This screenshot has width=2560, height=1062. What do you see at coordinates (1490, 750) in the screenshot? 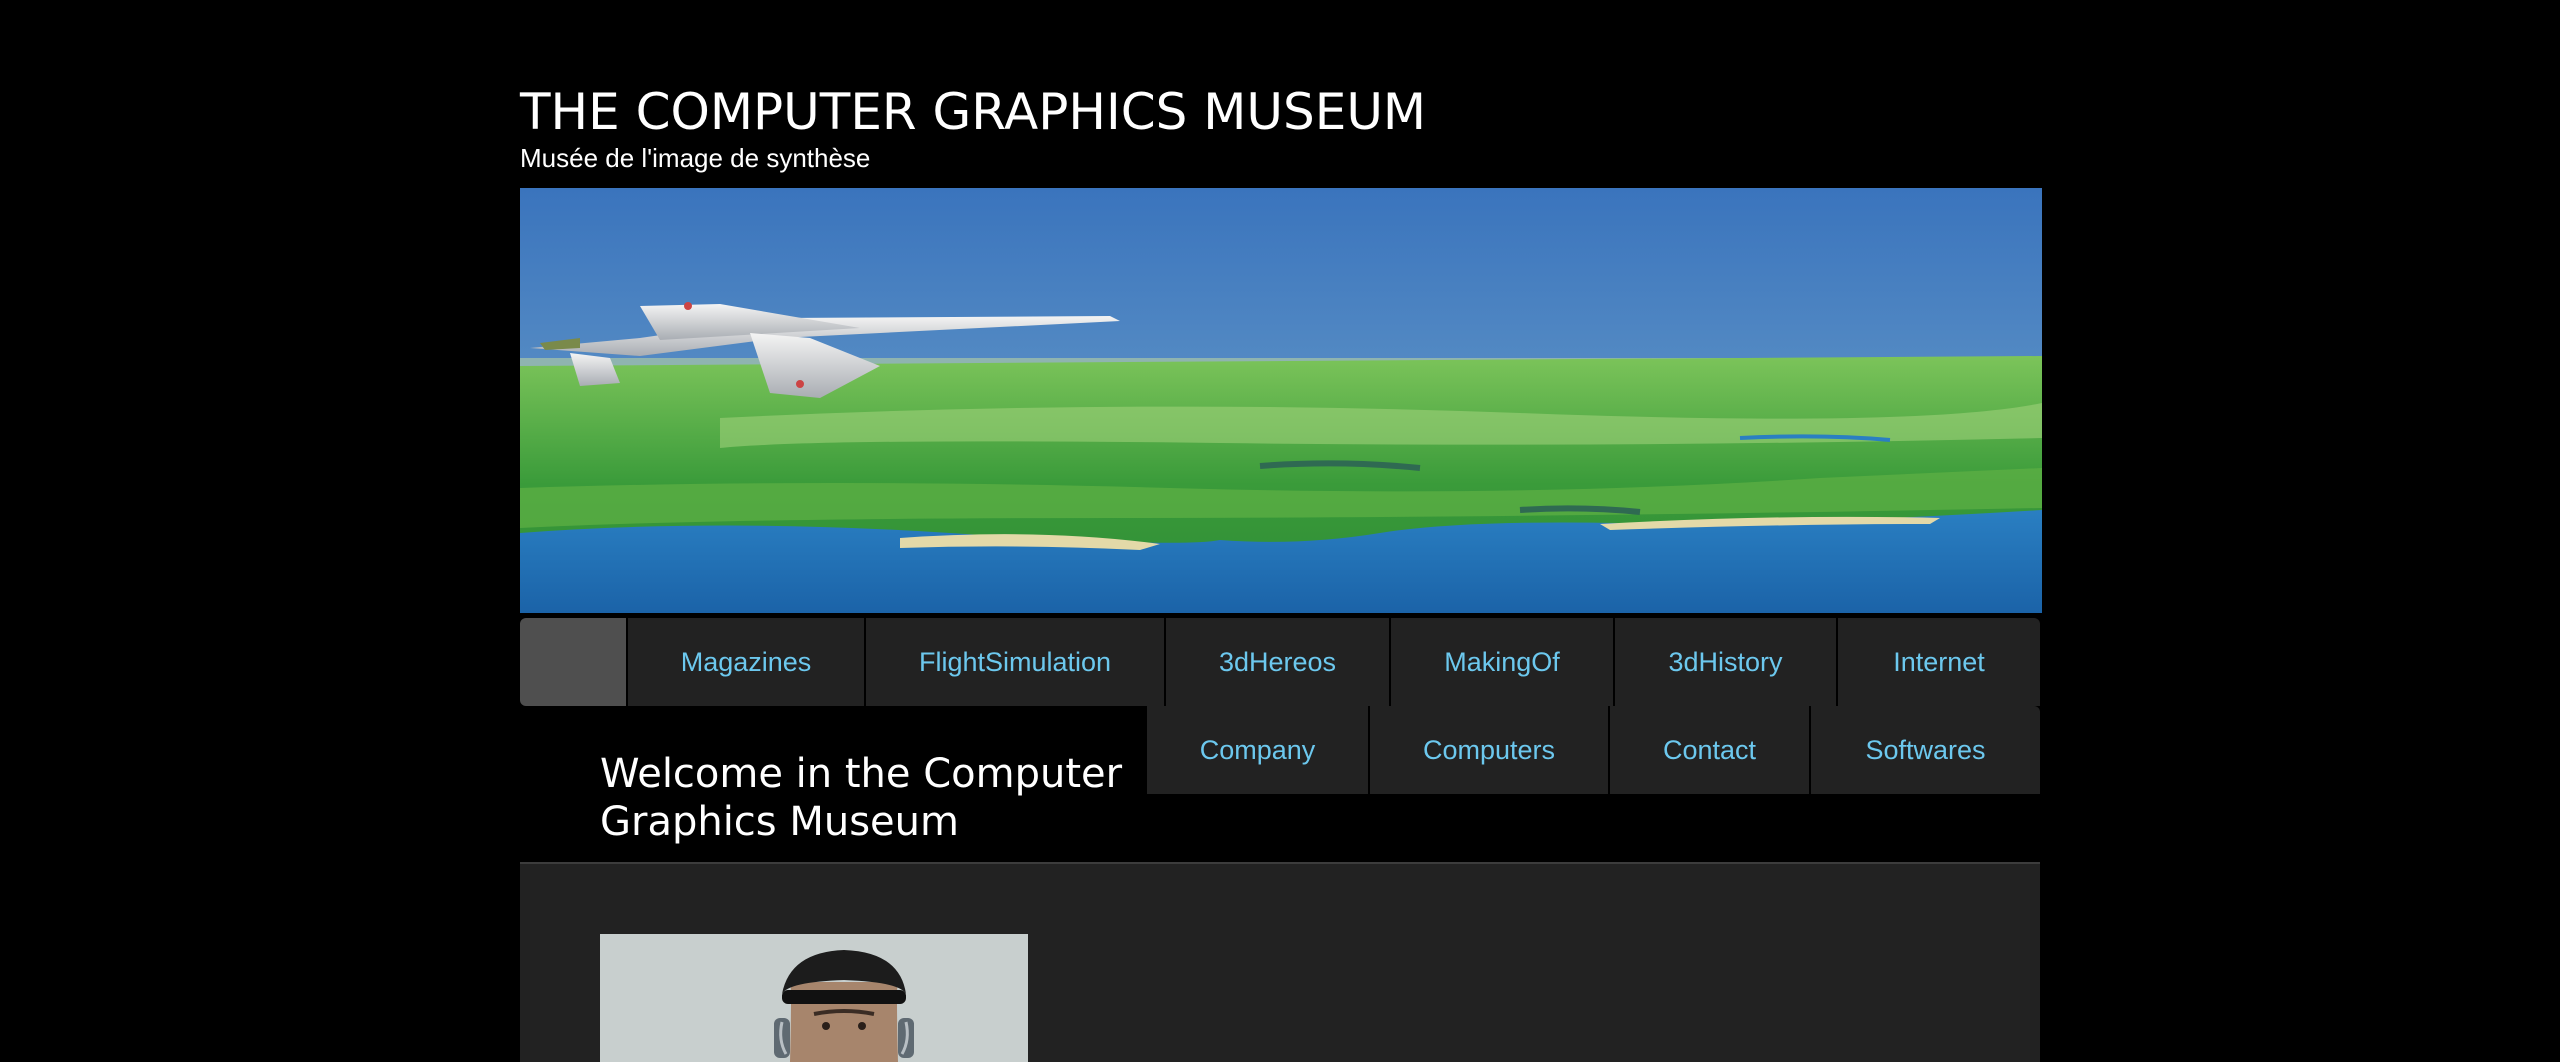
I see `nav-item-computers: Computers` at bounding box center [1490, 750].